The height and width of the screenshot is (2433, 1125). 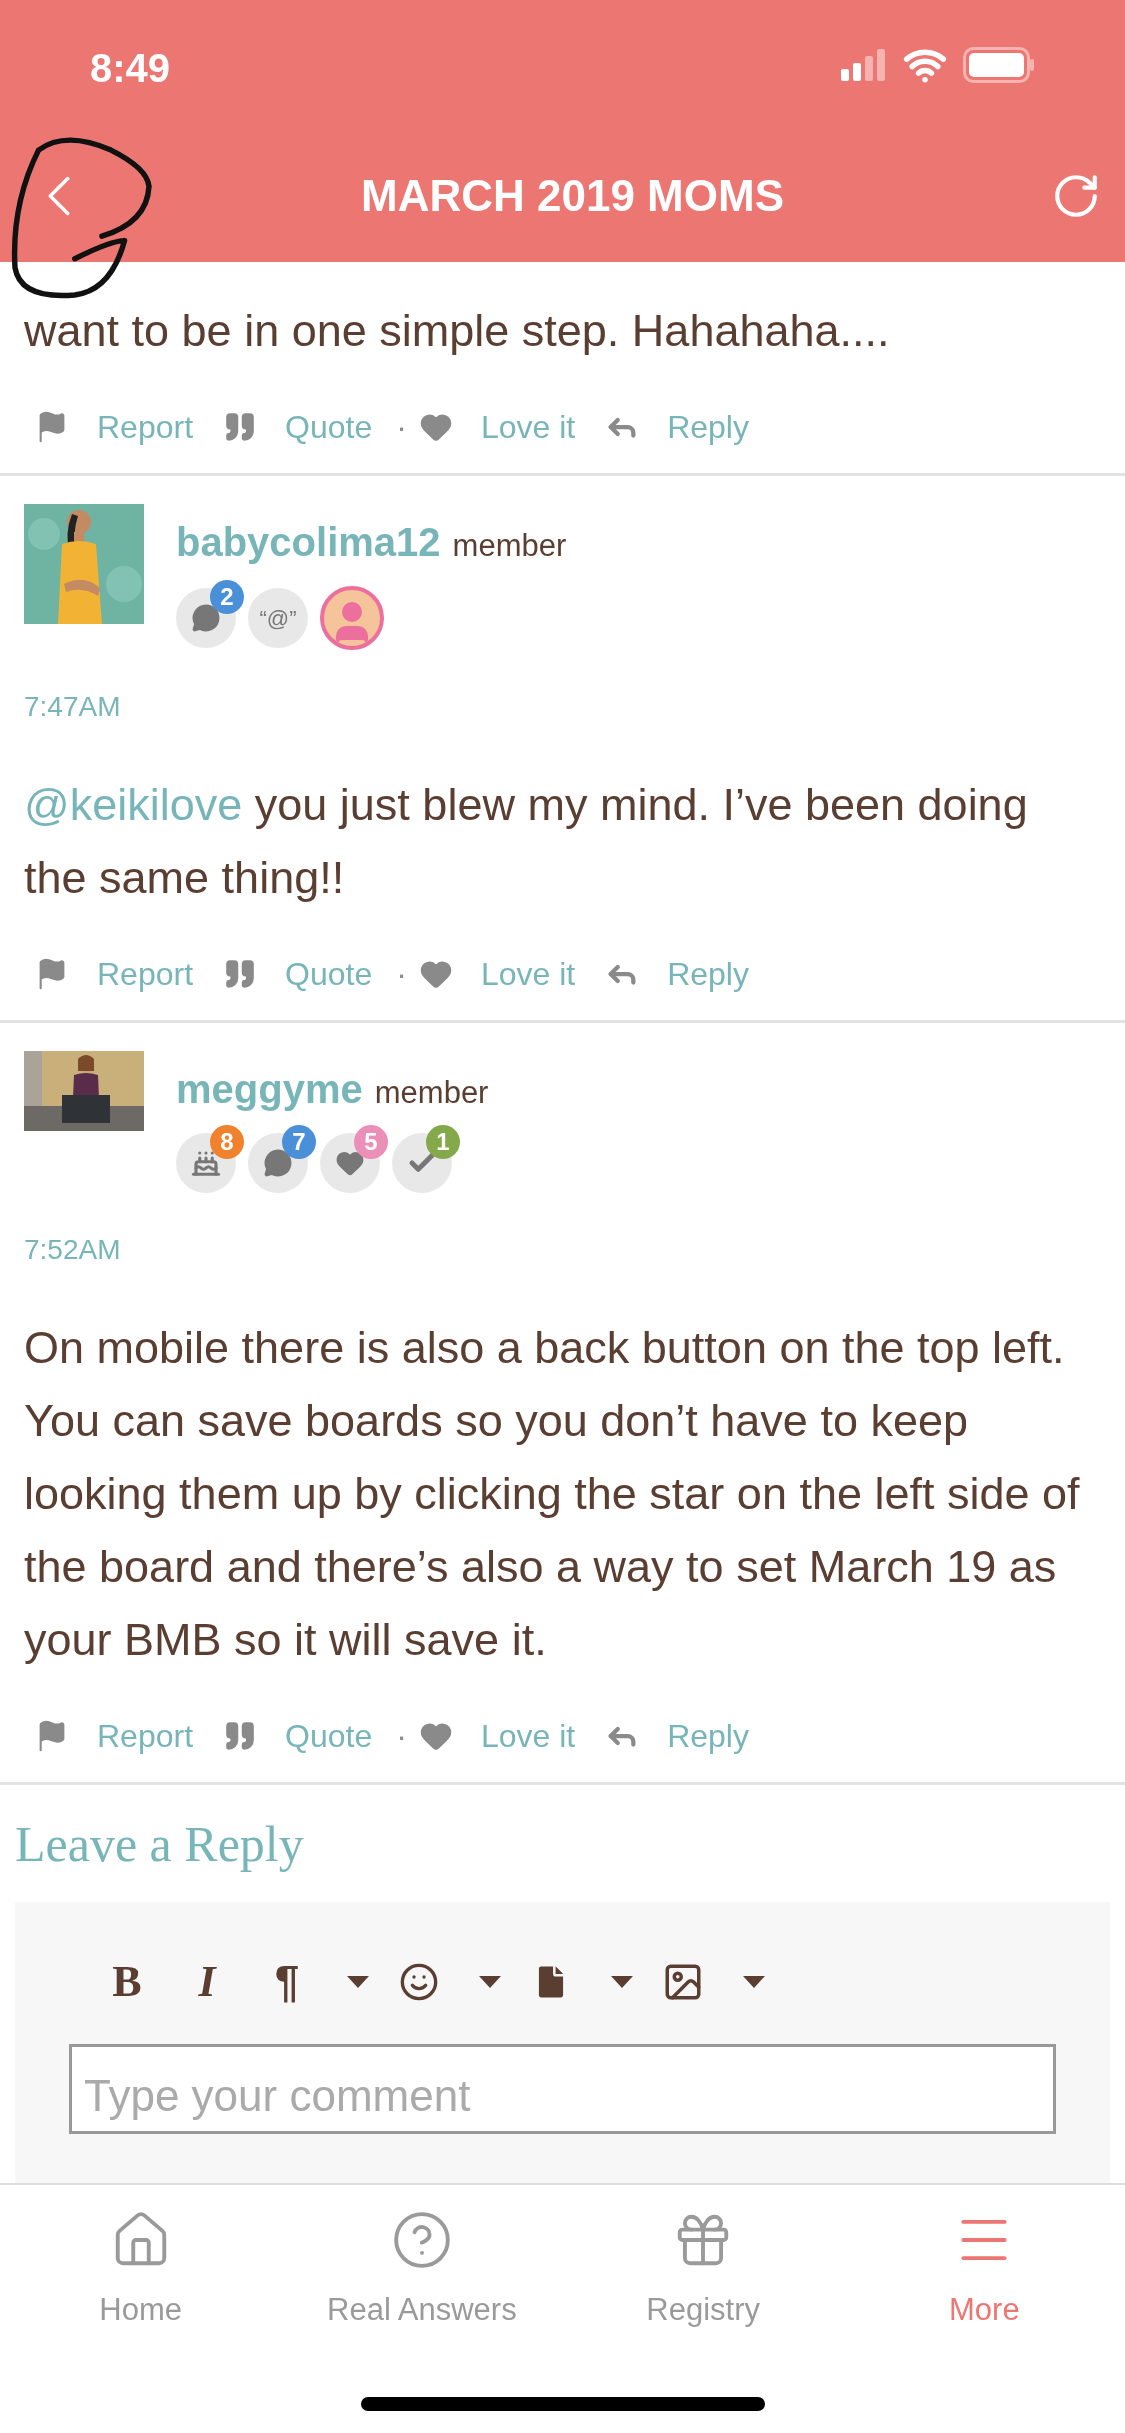 I want to click on page-title: MARCH 2019 MOMS, so click(x=572, y=196).